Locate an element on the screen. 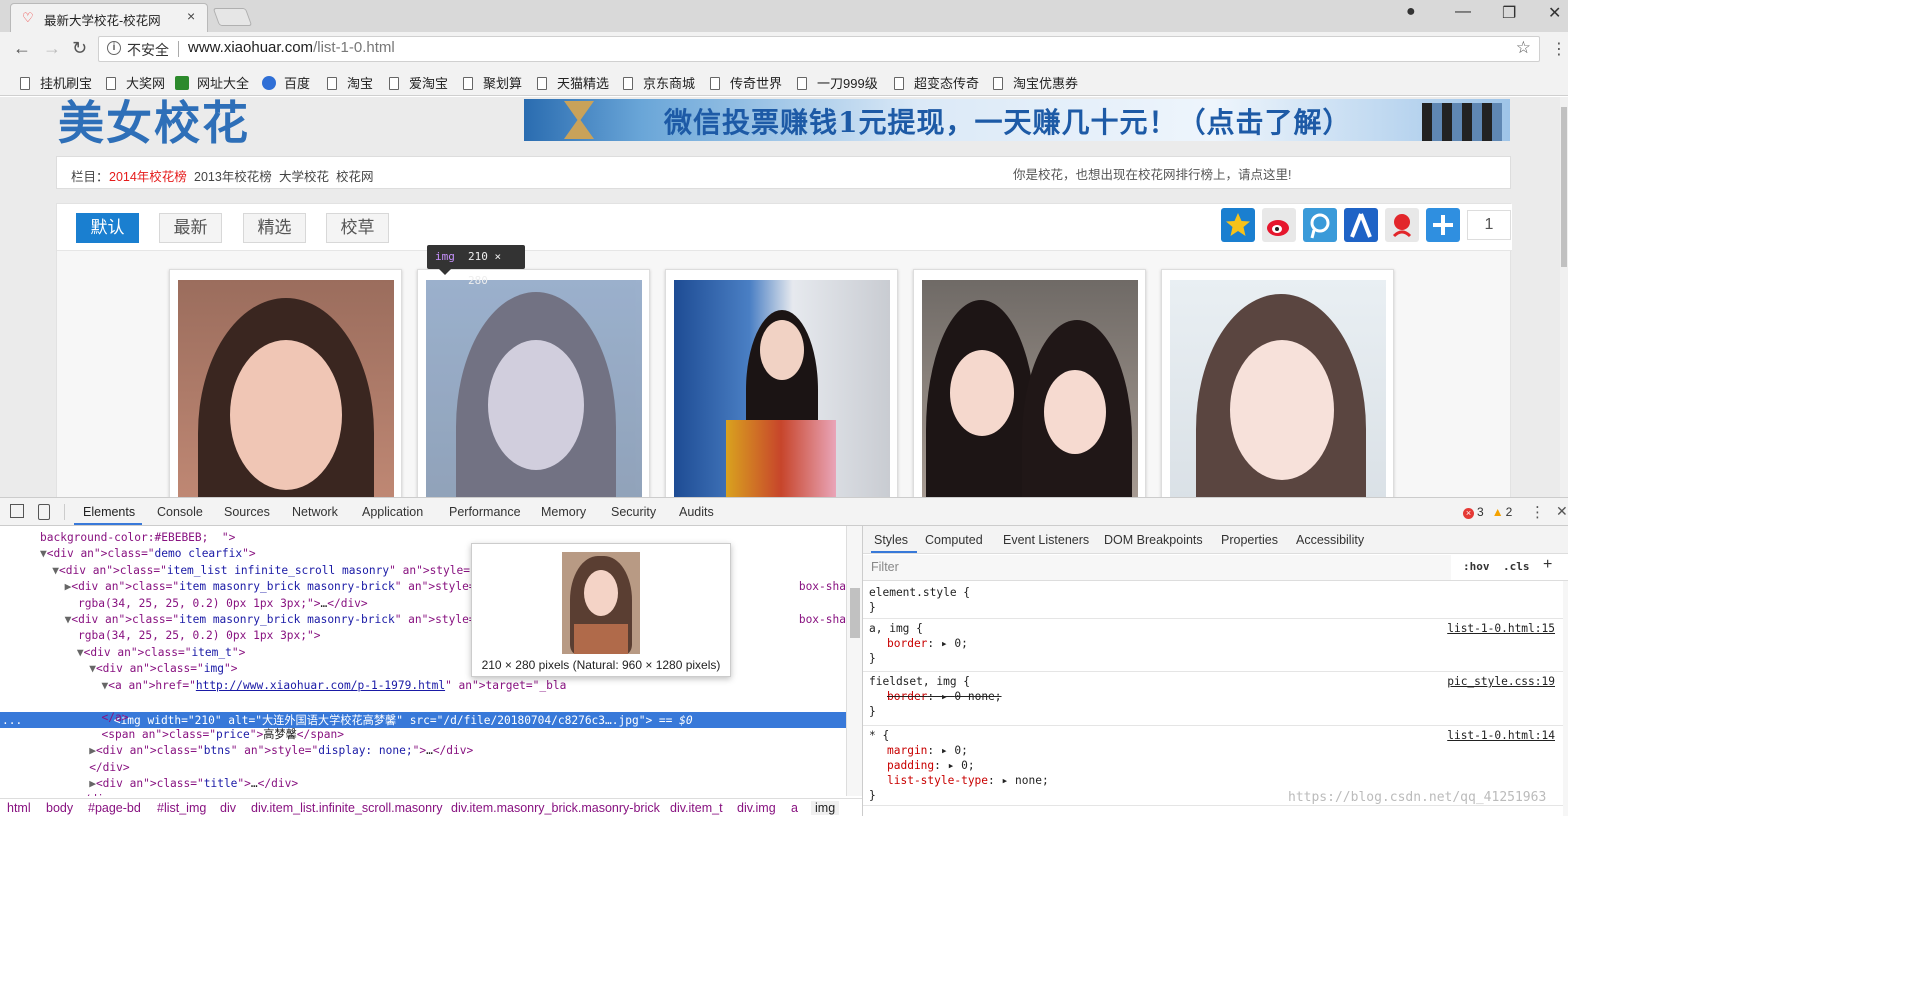 This screenshot has width=1906, height=992. tab-computed: Computed is located at coordinates (954, 540).